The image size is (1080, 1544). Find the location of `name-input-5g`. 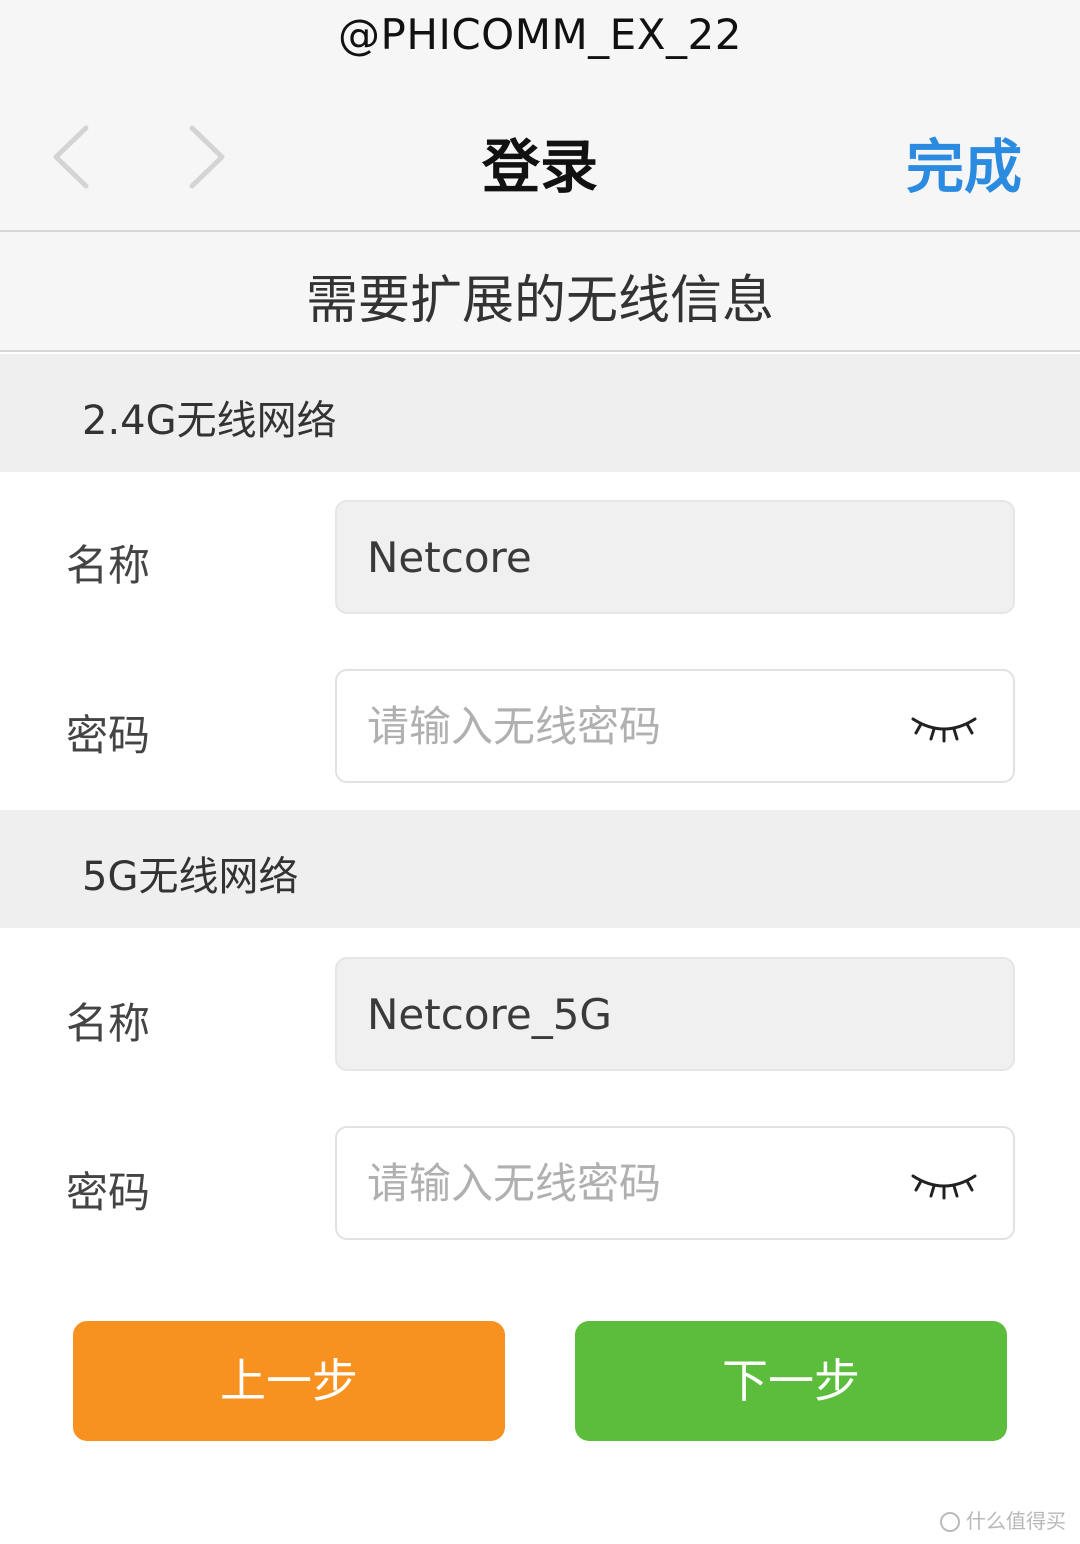

name-input-5g is located at coordinates (607, 1014).